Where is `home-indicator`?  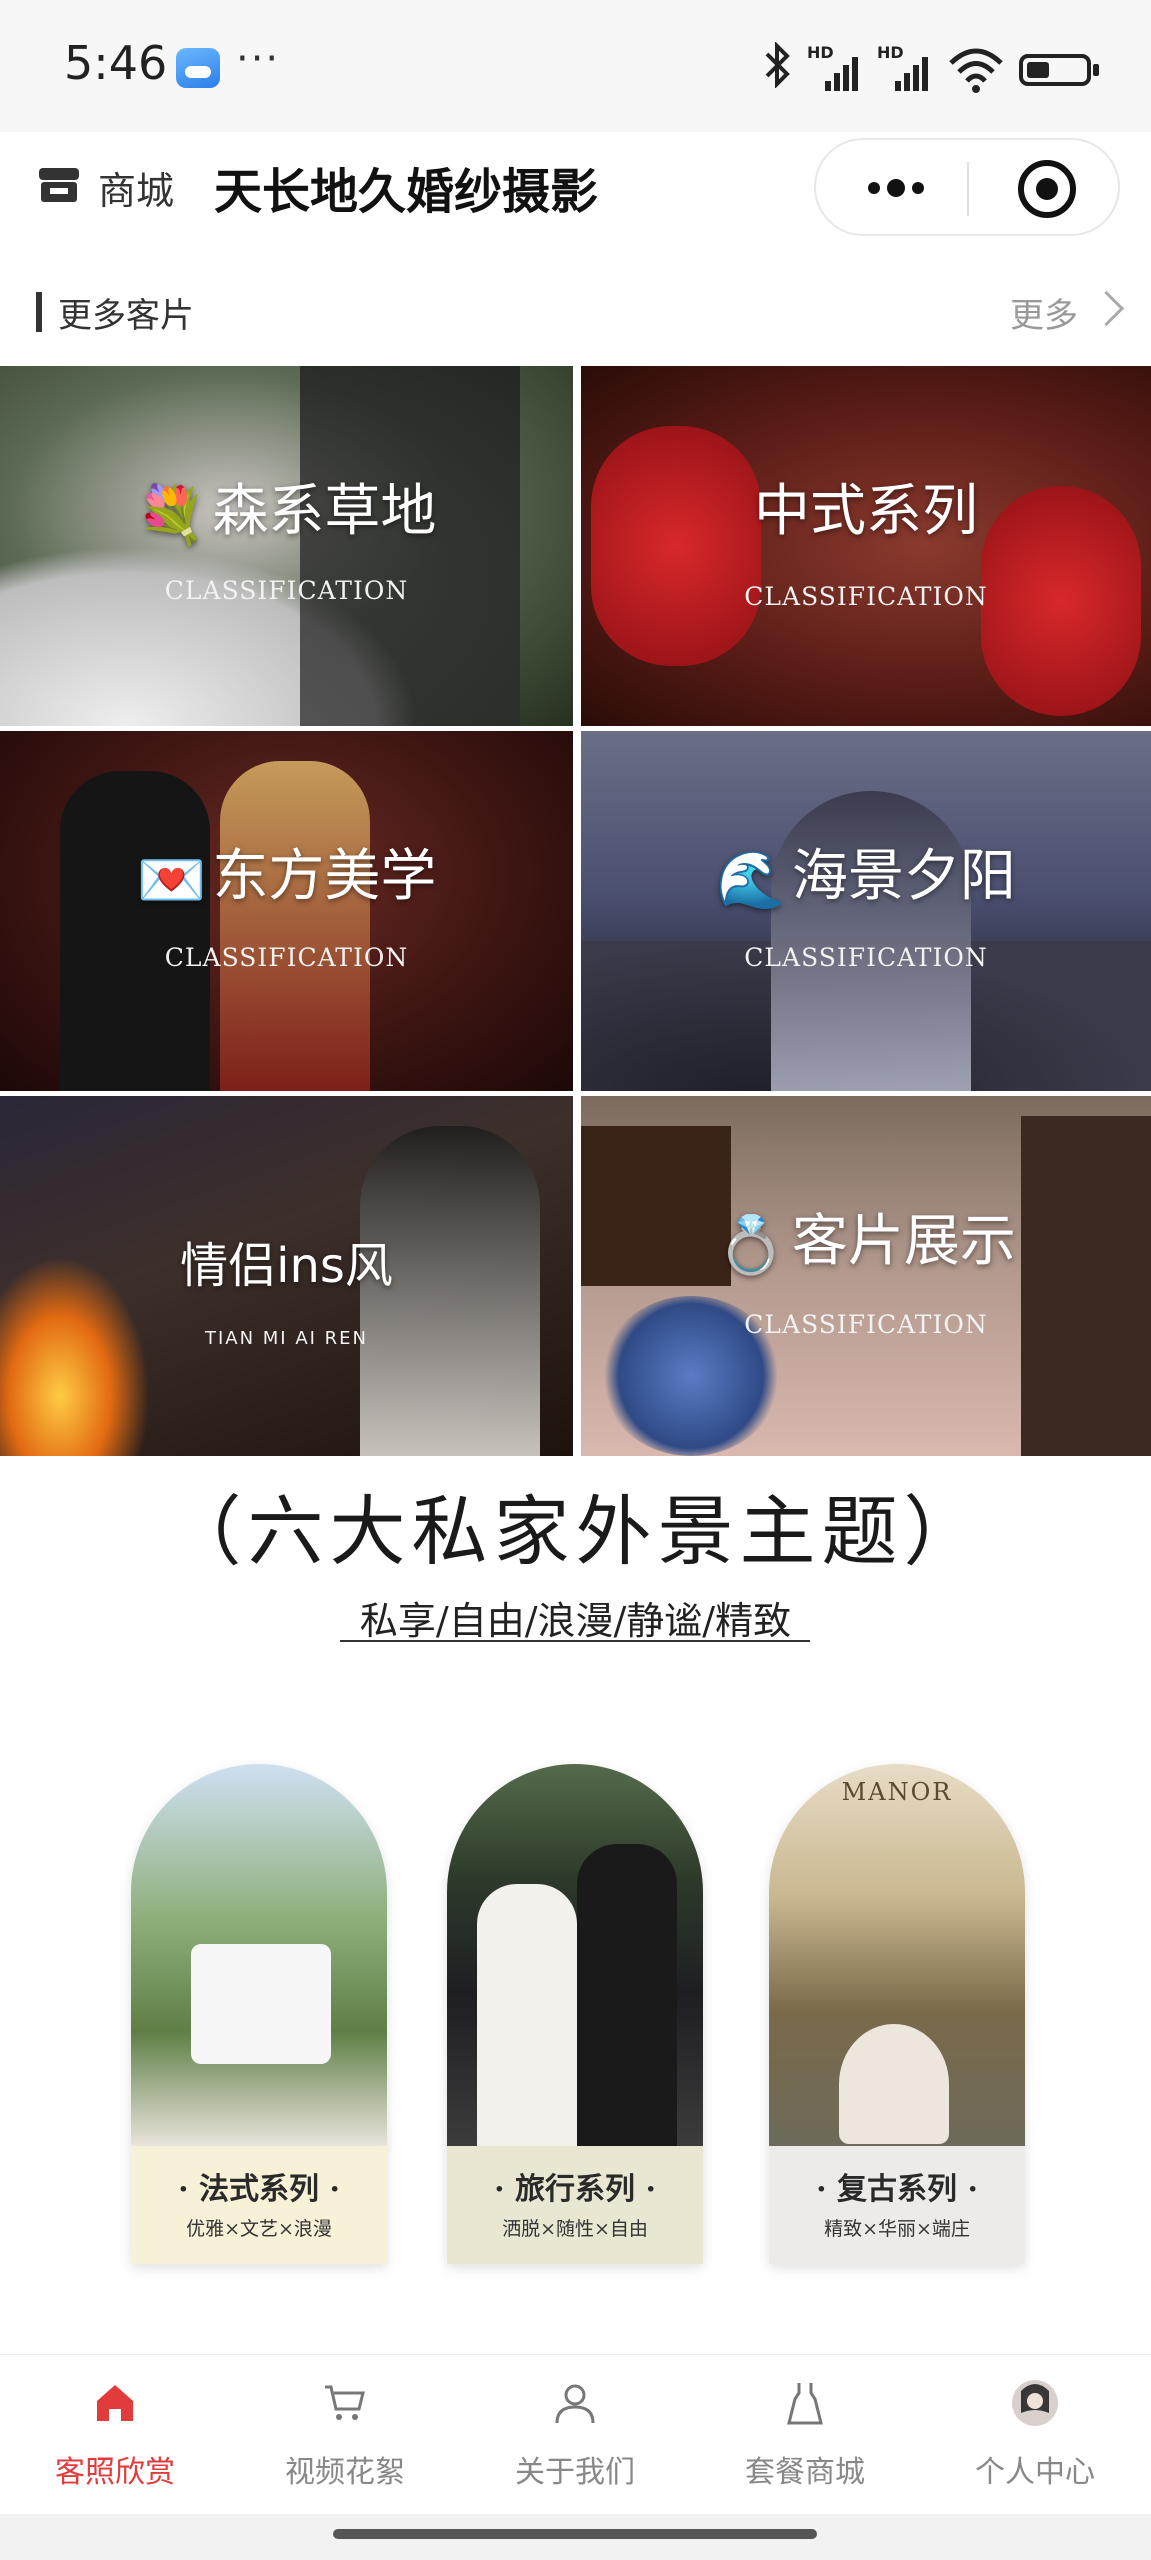 home-indicator is located at coordinates (575, 2534).